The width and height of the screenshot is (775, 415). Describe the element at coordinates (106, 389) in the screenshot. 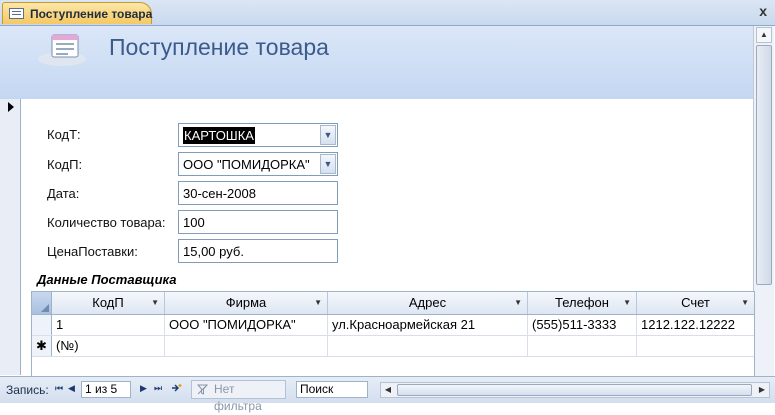

I see `current-record-input: 1 из 5` at that location.